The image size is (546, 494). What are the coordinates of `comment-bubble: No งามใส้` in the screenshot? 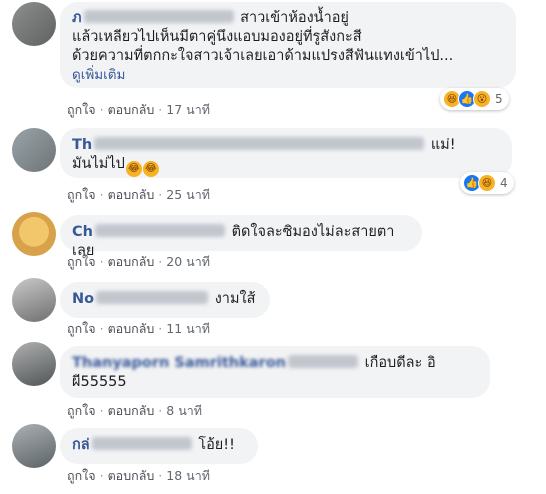 It's located at (165, 300).